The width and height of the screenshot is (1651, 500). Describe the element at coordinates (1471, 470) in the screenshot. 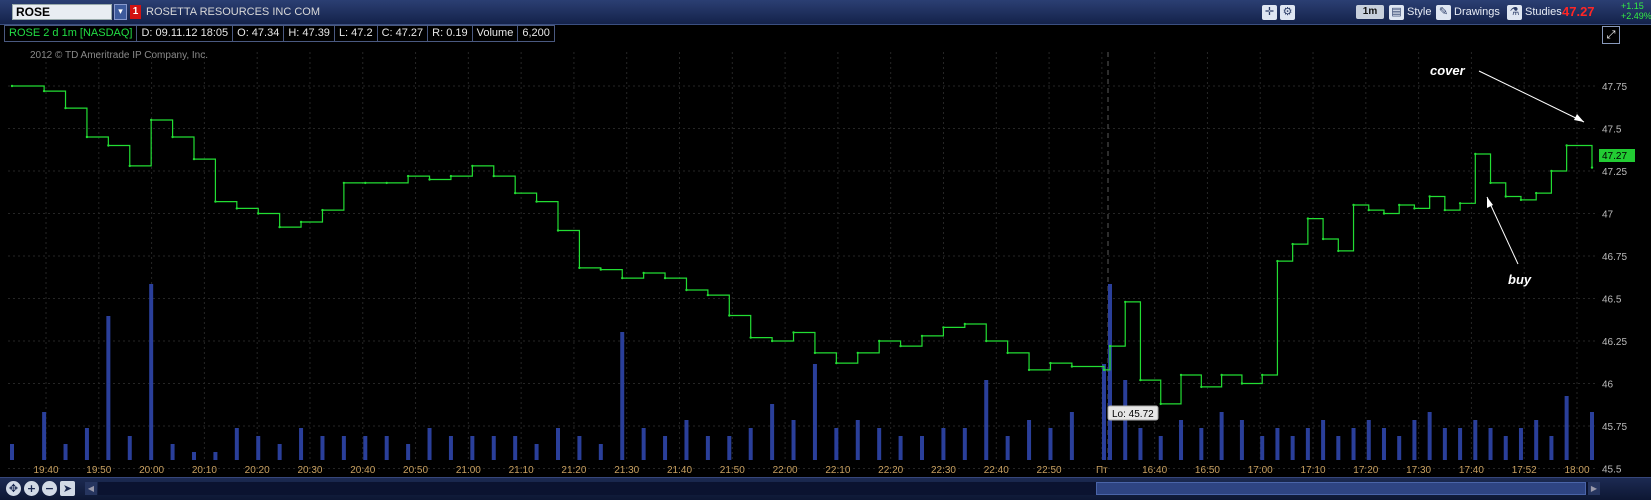

I see `x-tick-label: 17:40` at that location.